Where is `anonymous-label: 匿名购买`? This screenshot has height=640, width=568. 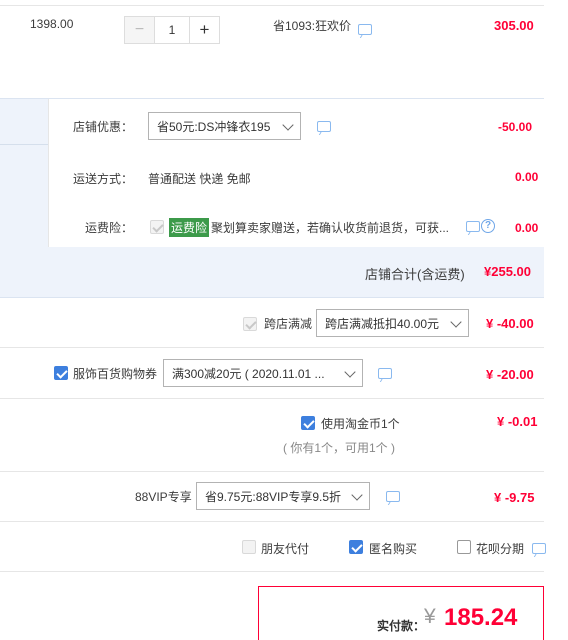 anonymous-label: 匿名购买 is located at coordinates (393, 549).